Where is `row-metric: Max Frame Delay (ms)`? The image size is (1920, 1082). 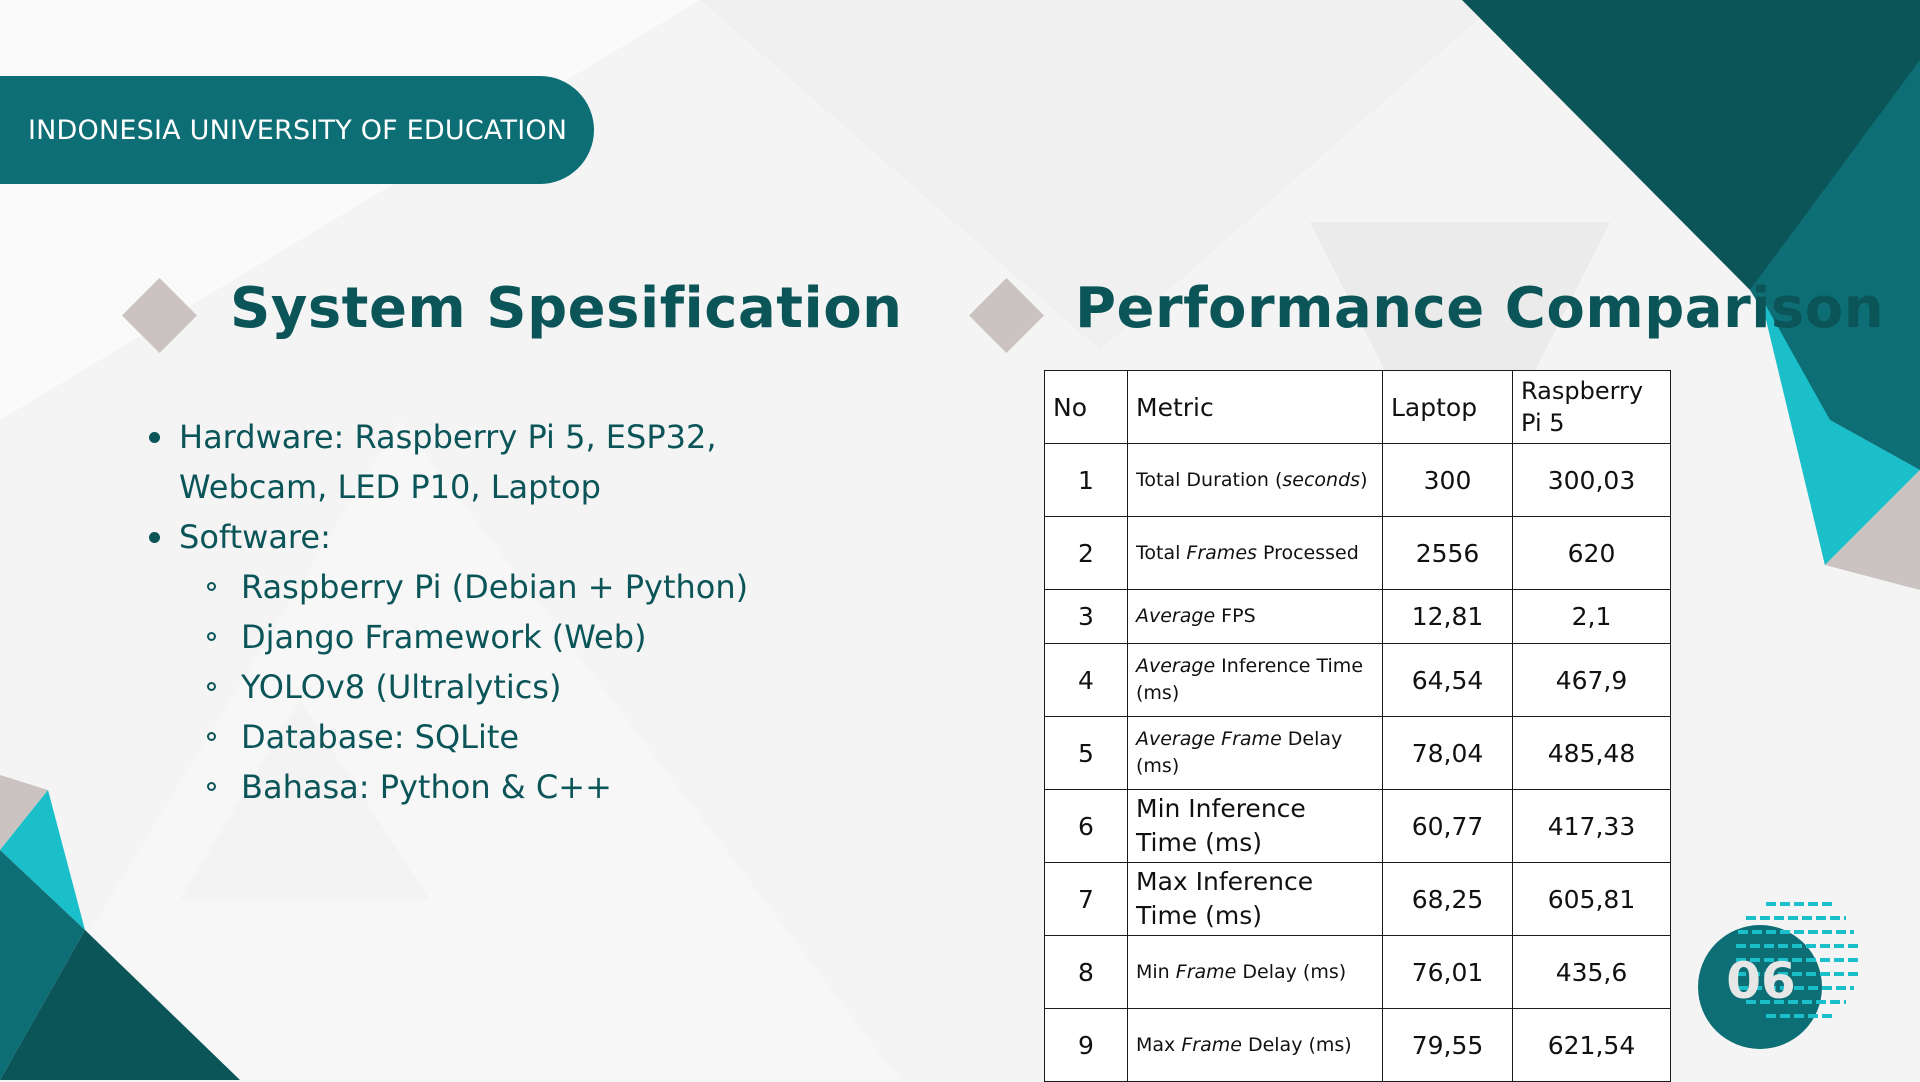 row-metric: Max Frame Delay (ms) is located at coordinates (1255, 1045).